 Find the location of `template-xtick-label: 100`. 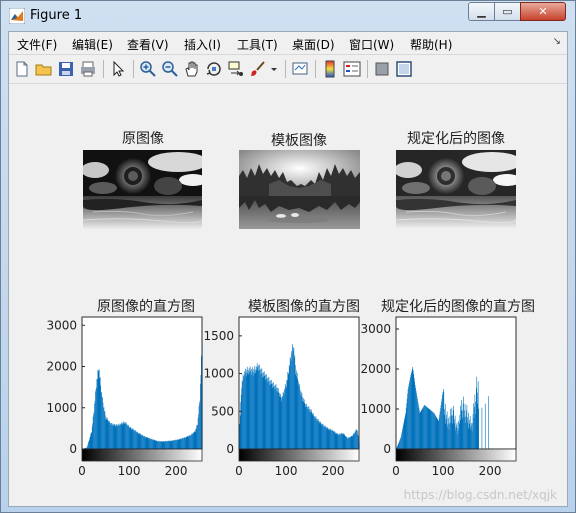

template-xtick-label: 100 is located at coordinates (286, 471).